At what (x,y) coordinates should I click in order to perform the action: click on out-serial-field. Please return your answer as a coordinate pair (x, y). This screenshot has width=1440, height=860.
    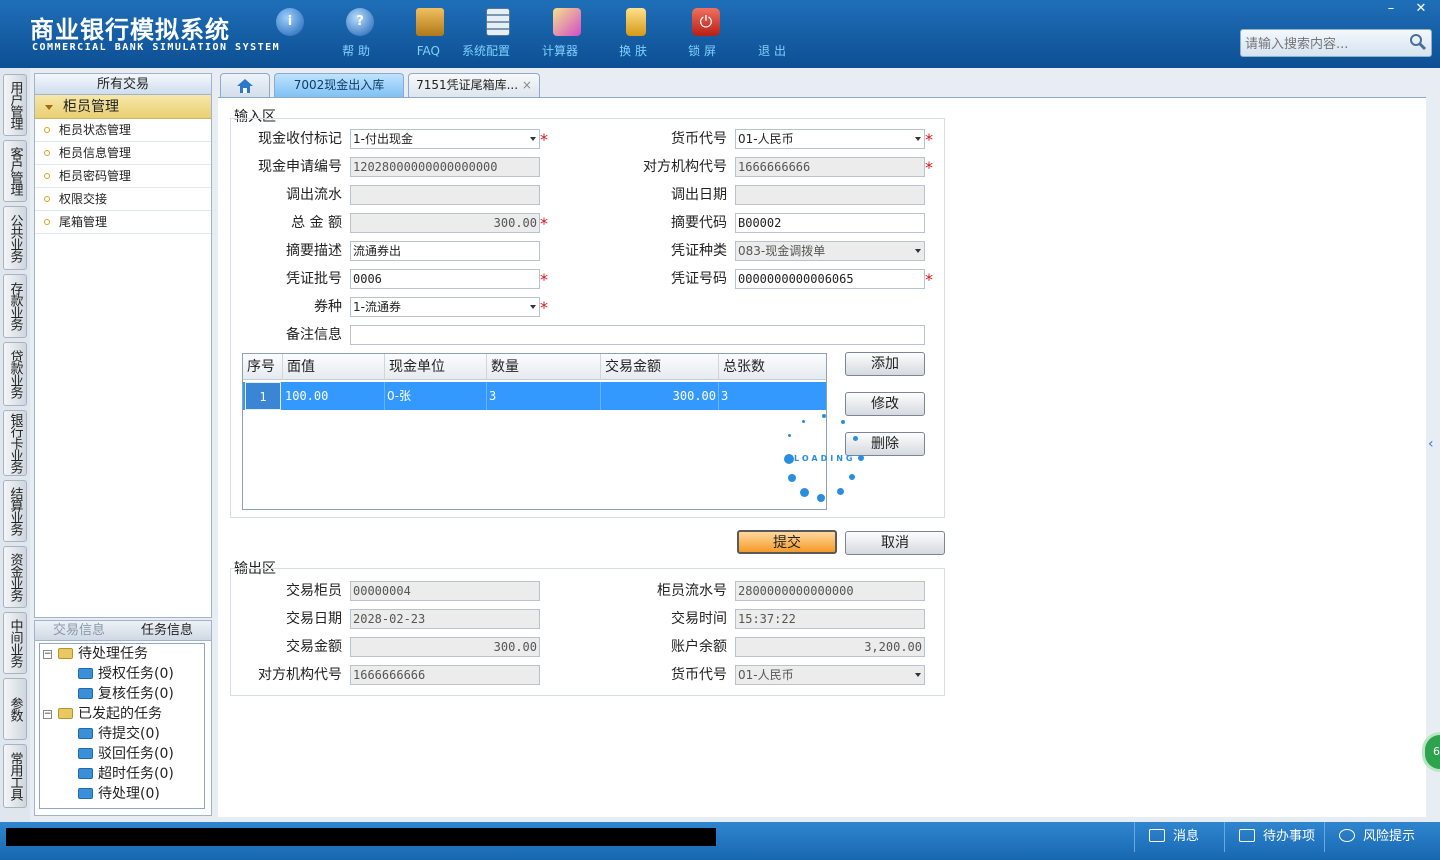
    Looking at the image, I should click on (445, 195).